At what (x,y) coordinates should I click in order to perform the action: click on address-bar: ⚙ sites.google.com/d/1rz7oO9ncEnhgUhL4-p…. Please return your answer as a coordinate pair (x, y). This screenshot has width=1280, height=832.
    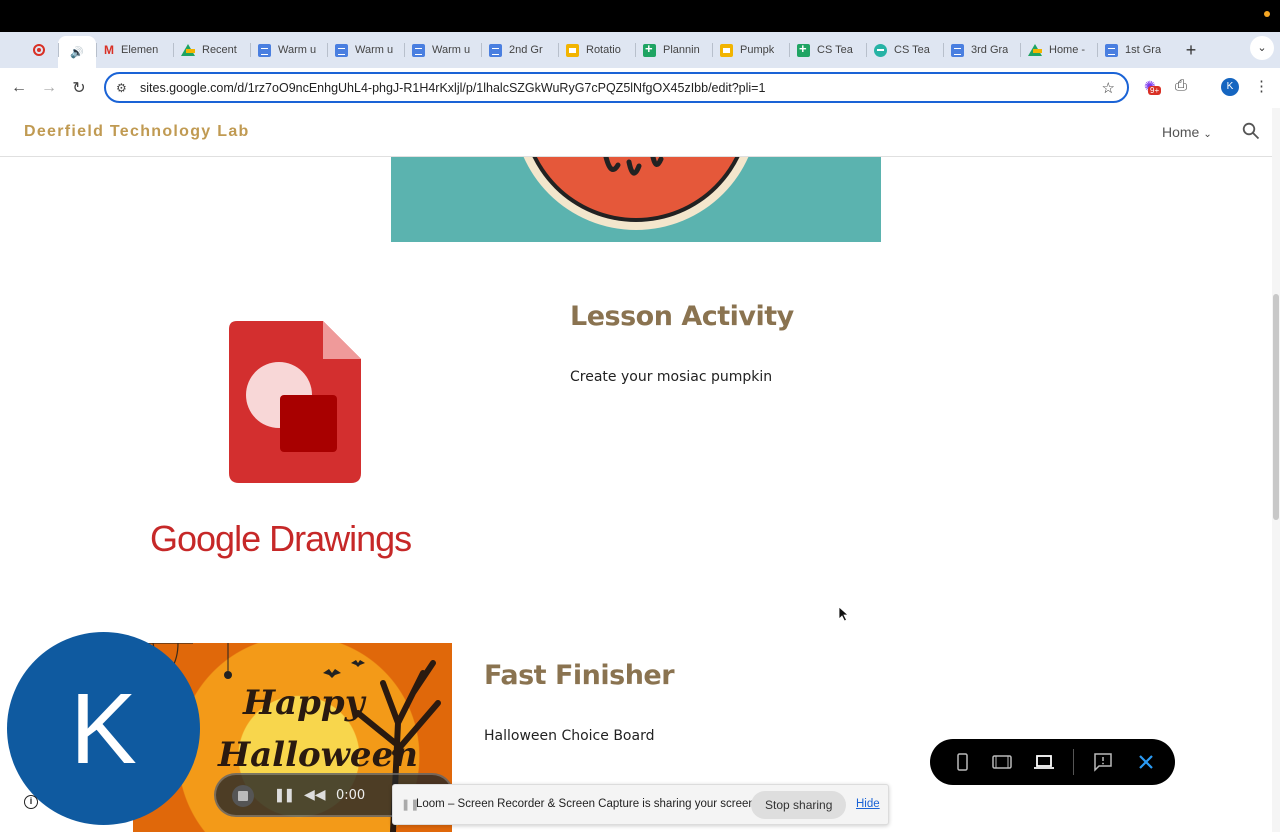
    Looking at the image, I should click on (616, 87).